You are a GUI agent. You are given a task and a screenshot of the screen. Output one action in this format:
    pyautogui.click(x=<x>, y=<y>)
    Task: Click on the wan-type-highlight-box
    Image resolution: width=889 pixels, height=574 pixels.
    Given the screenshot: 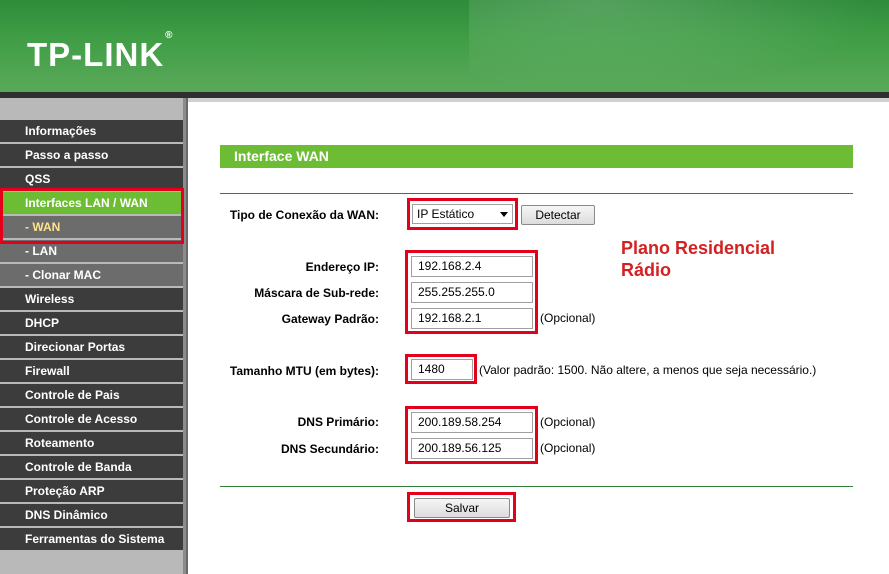 What is the action you would take?
    pyautogui.click(x=462, y=214)
    